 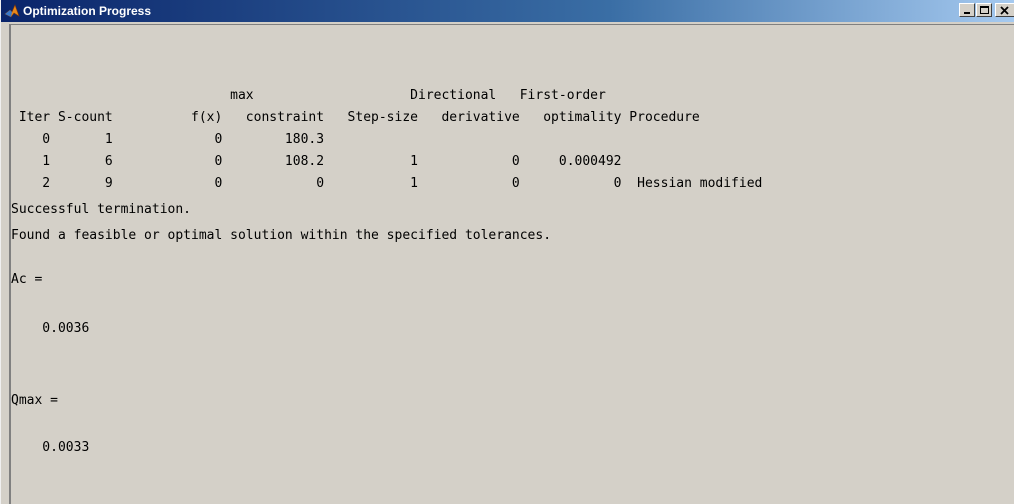 I want to click on ac-label: Ac =, so click(x=27, y=279).